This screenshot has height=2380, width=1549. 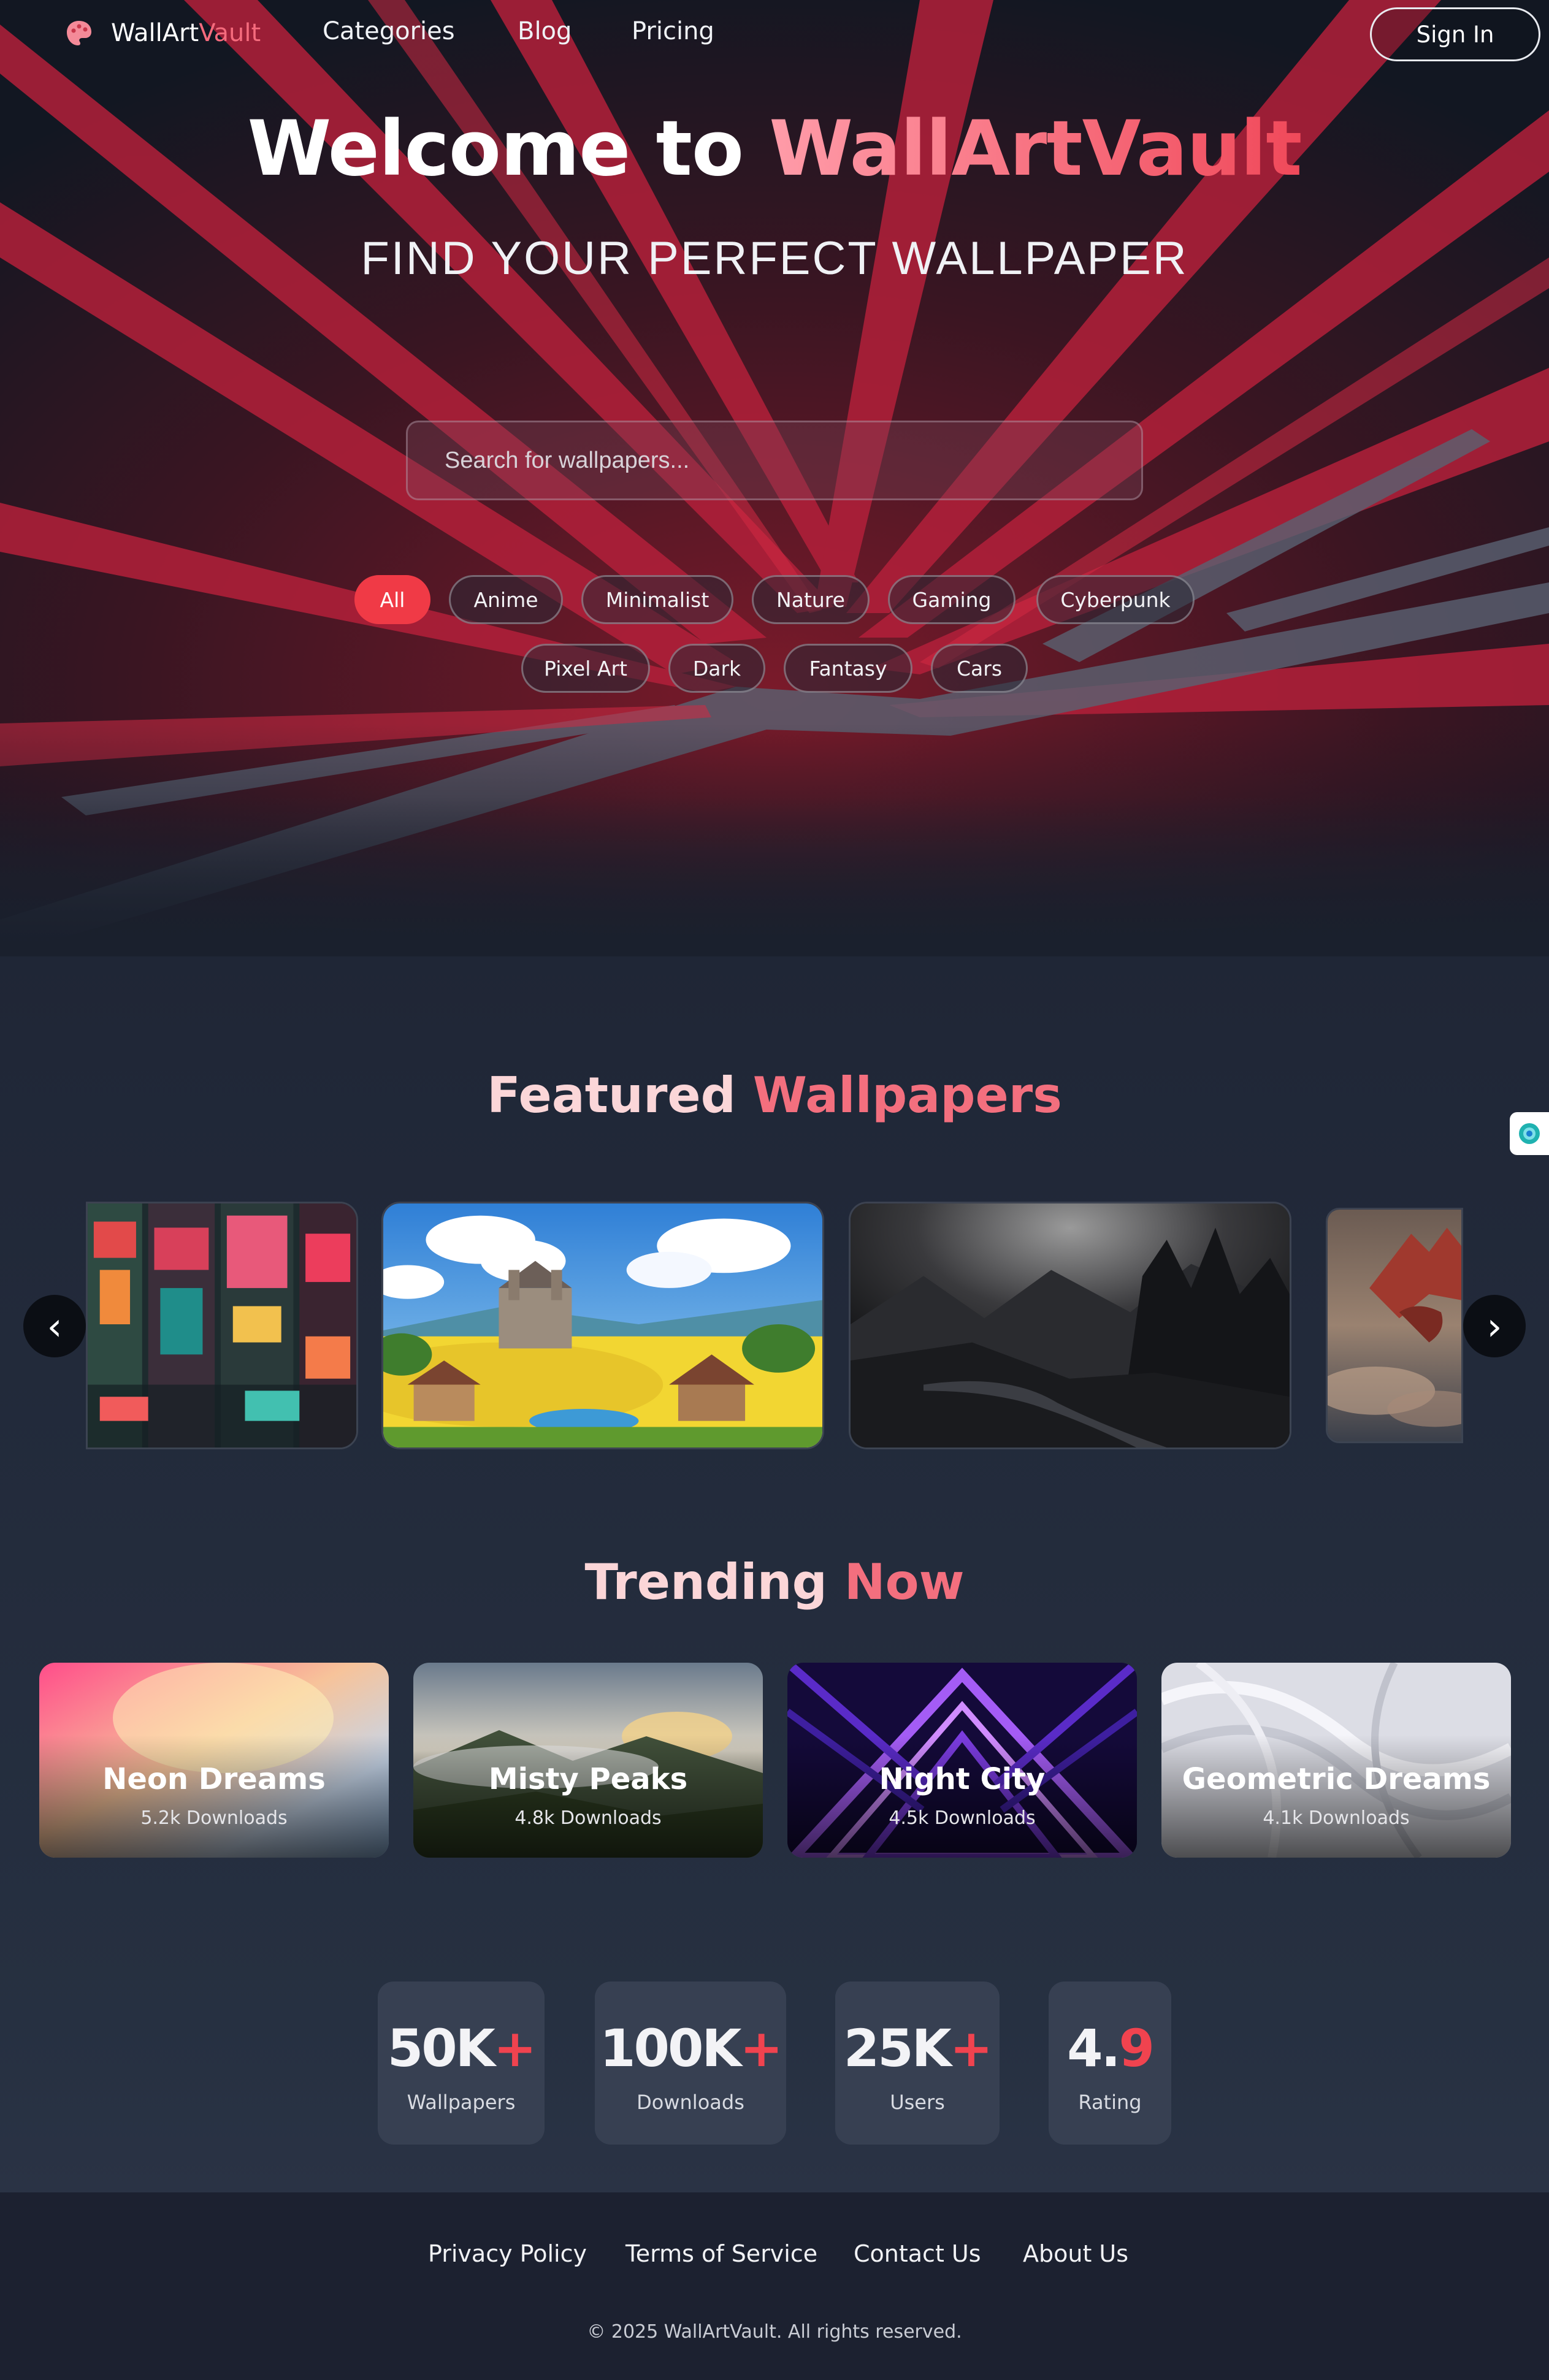 I want to click on palette-icon, so click(x=79, y=33).